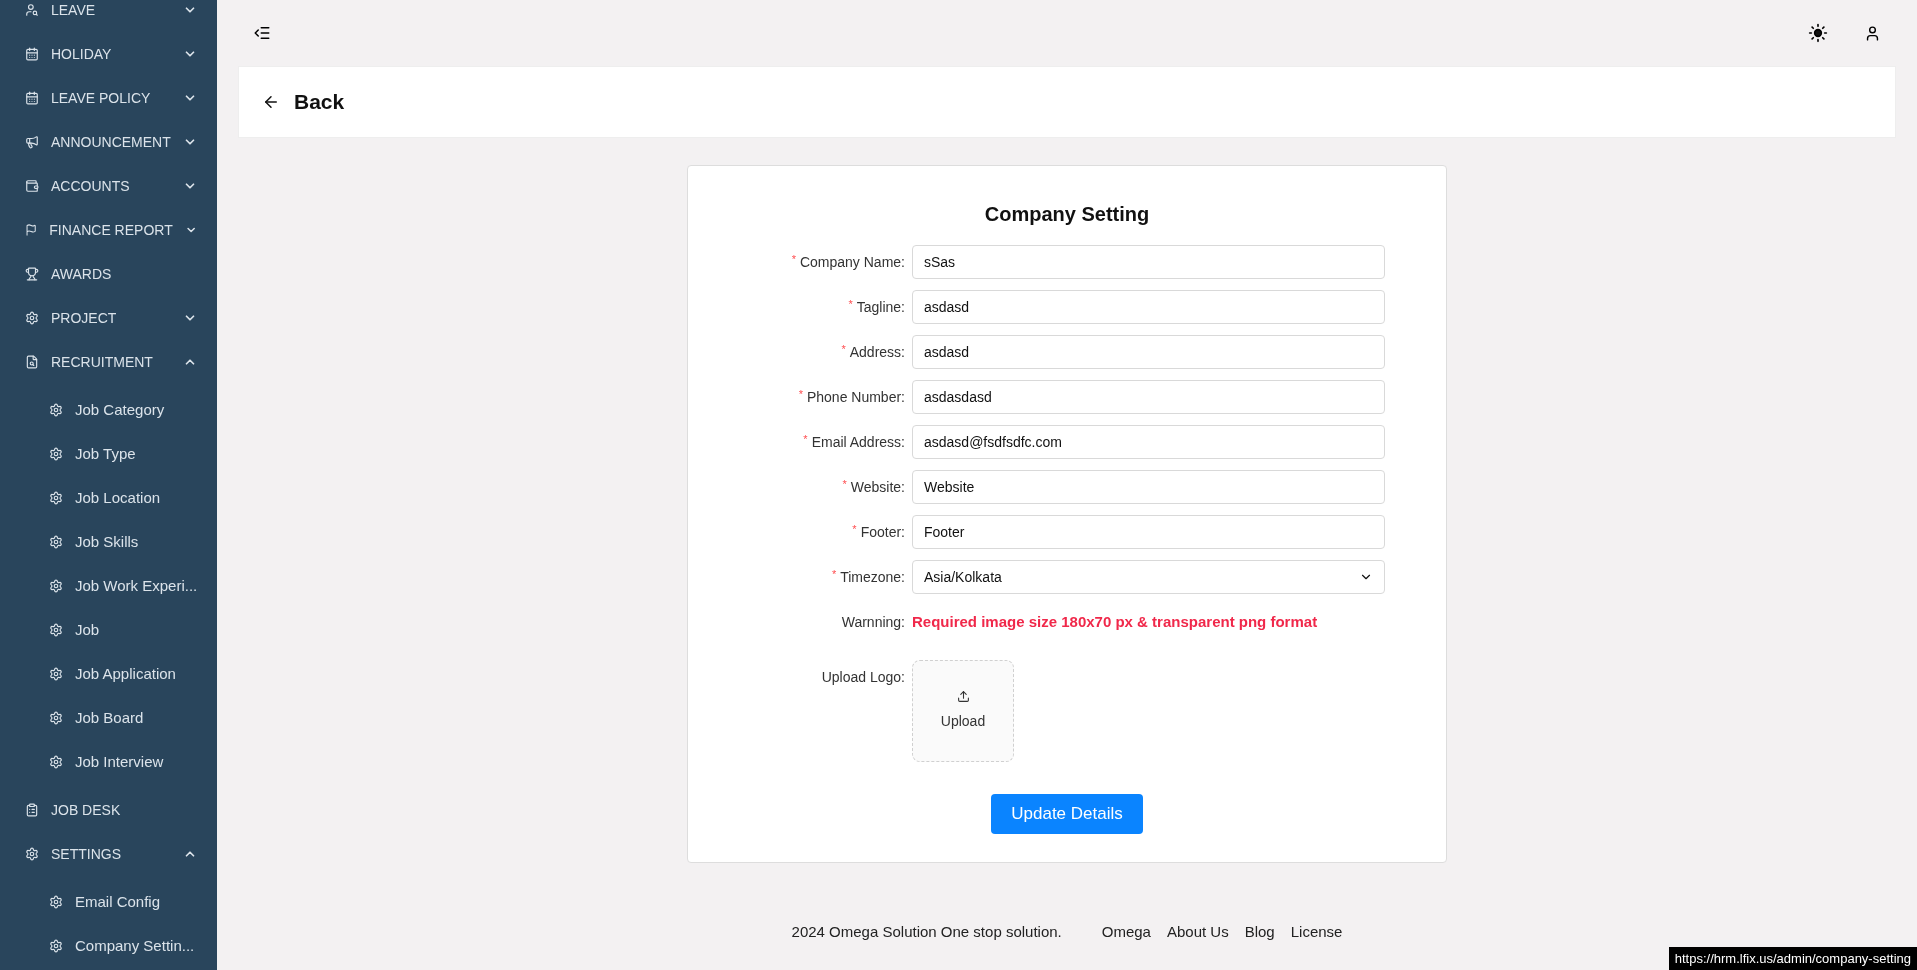  I want to click on sidebar-subitem: Job Category, so click(108, 410).